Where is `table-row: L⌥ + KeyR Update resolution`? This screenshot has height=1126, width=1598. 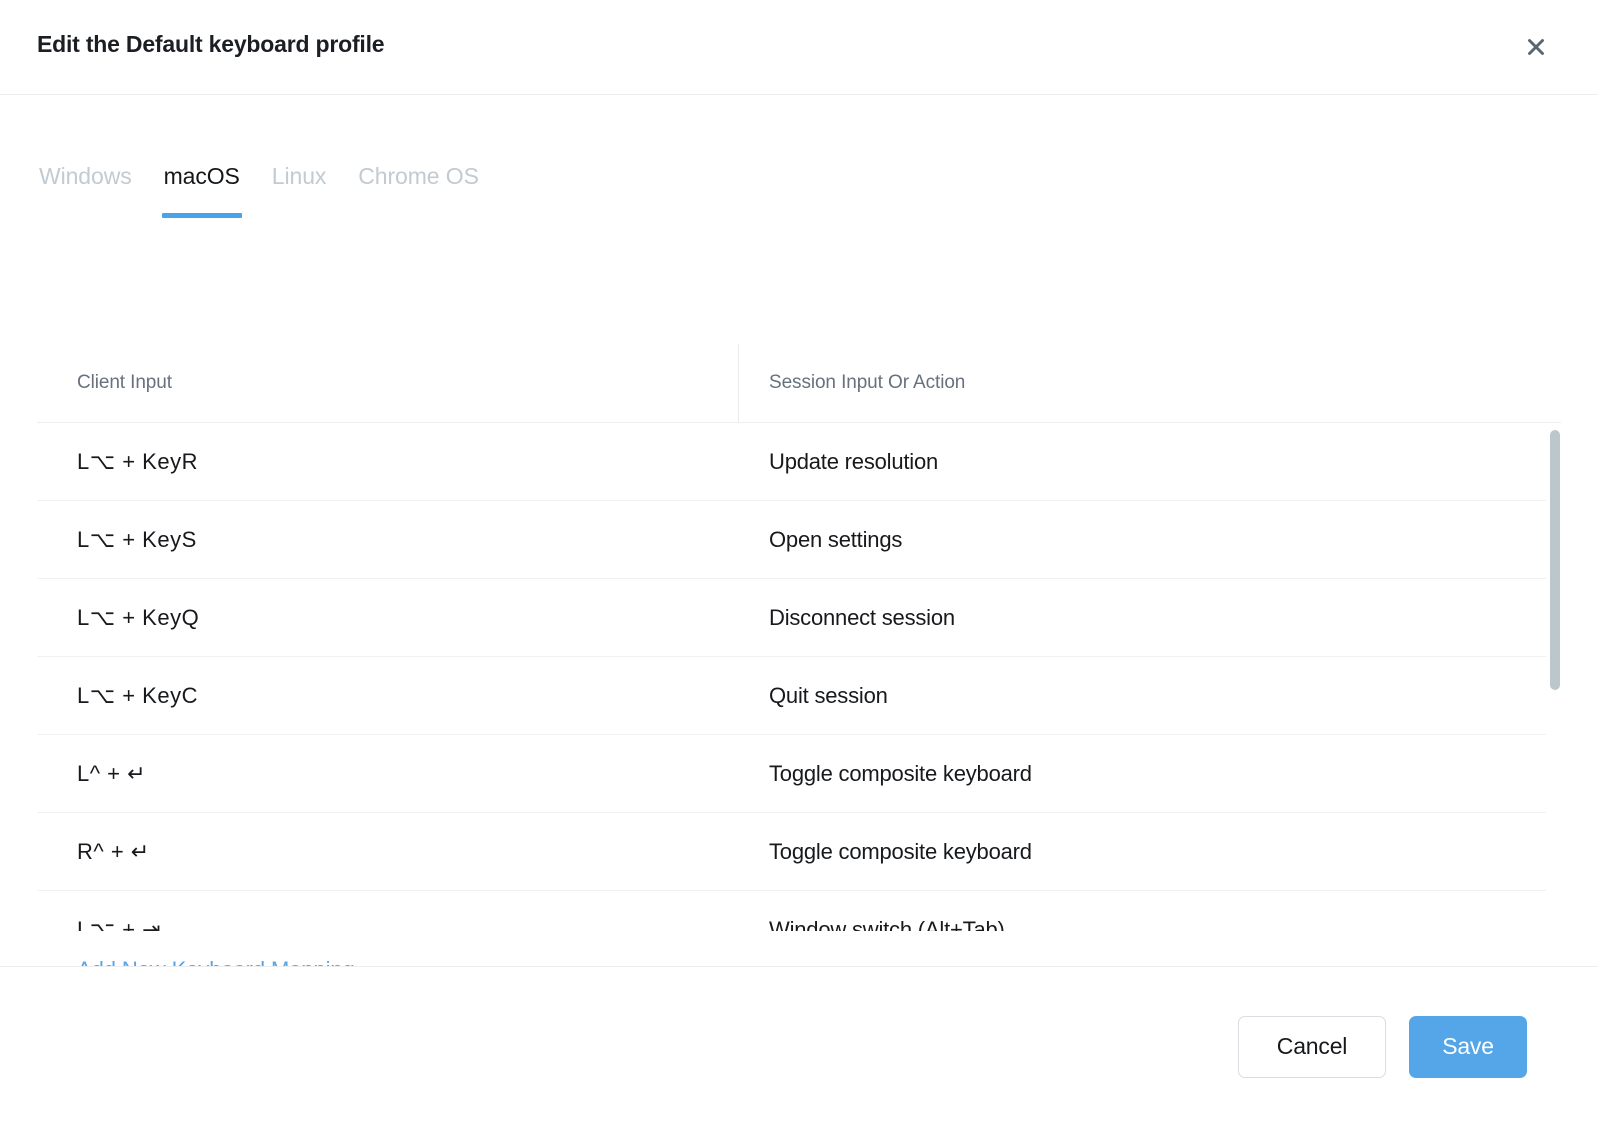 table-row: L⌥ + KeyR Update resolution is located at coordinates (791, 462).